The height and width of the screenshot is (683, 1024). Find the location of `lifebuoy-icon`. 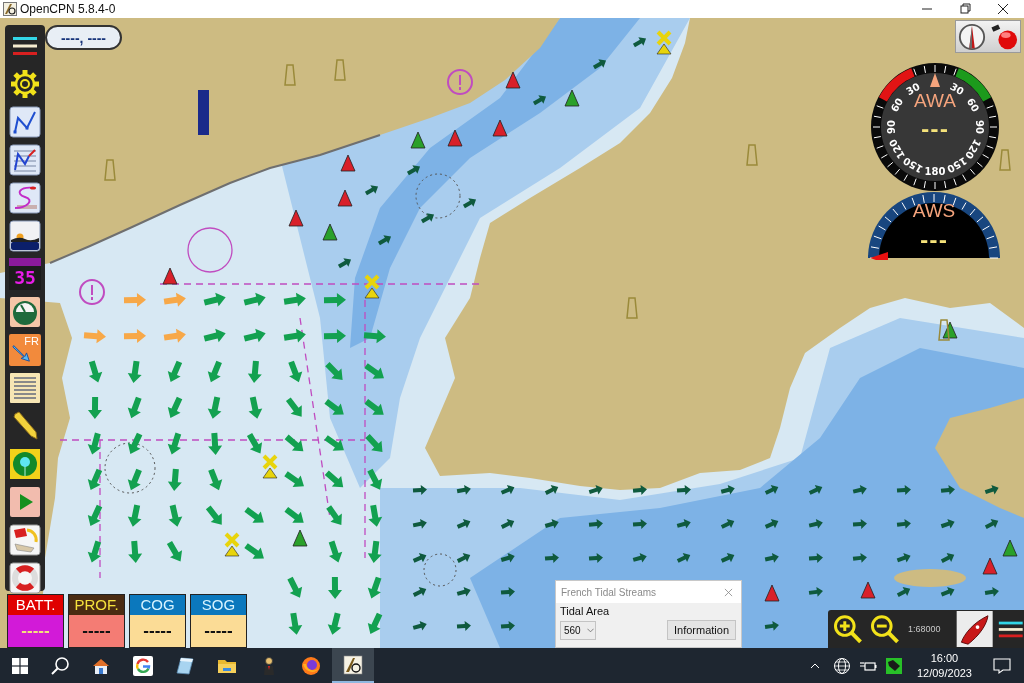

lifebuoy-icon is located at coordinates (25, 578).